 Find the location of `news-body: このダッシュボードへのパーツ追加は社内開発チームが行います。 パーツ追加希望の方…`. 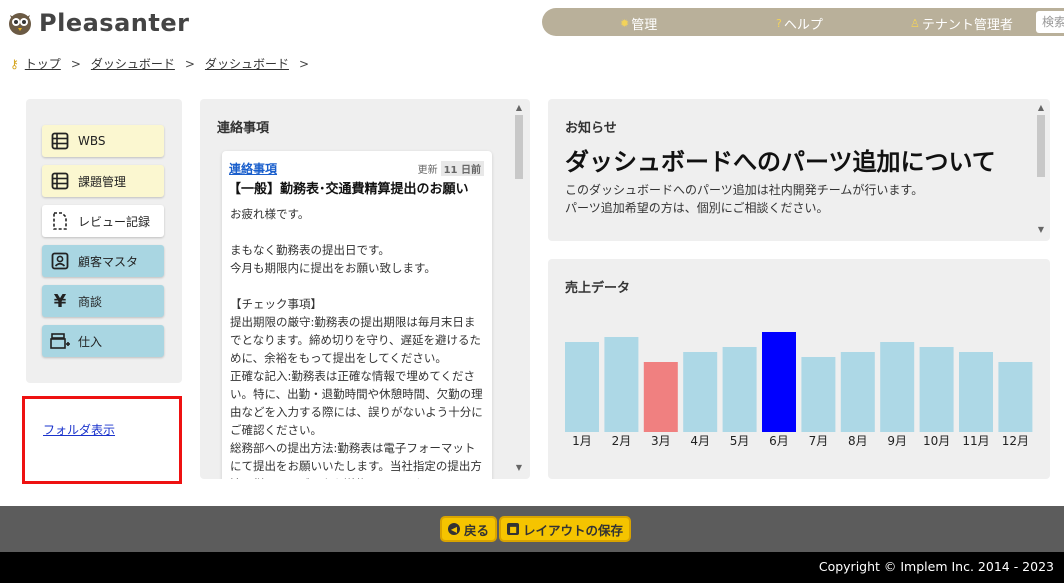

news-body: このダッシュボードへのパーツ追加は社内開発チームが行います。 パーツ追加希望の方… is located at coordinates (744, 199).